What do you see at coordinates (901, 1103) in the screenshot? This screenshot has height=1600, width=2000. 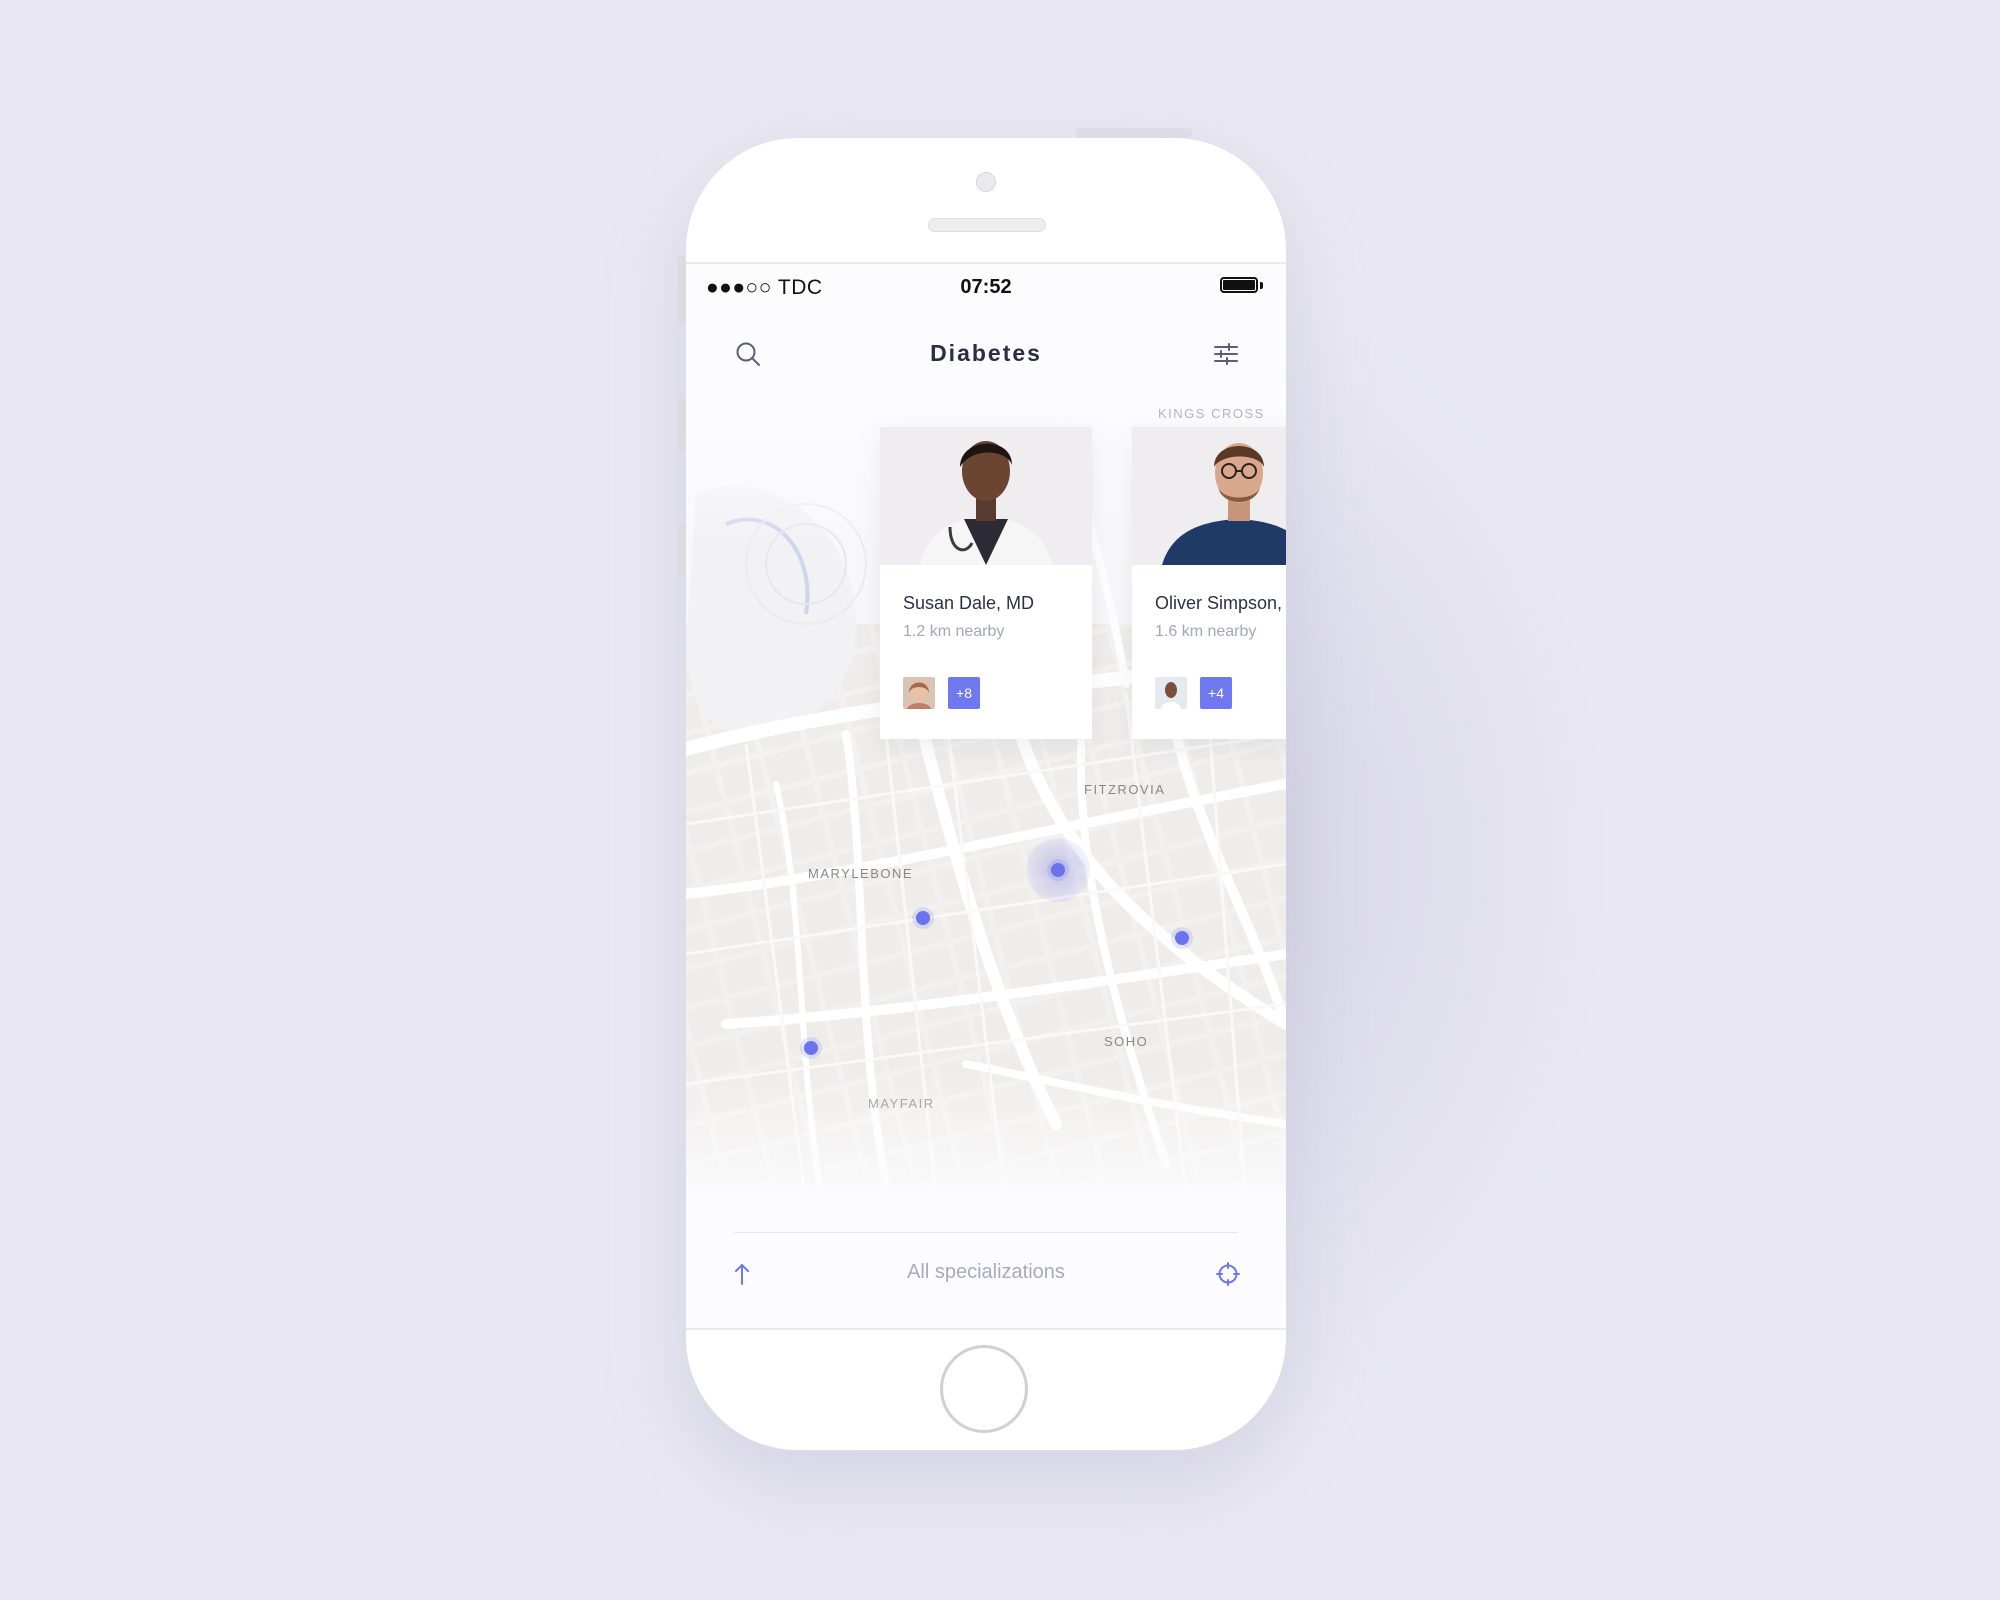 I see `map-label-mayfair: MAYFAIR` at bounding box center [901, 1103].